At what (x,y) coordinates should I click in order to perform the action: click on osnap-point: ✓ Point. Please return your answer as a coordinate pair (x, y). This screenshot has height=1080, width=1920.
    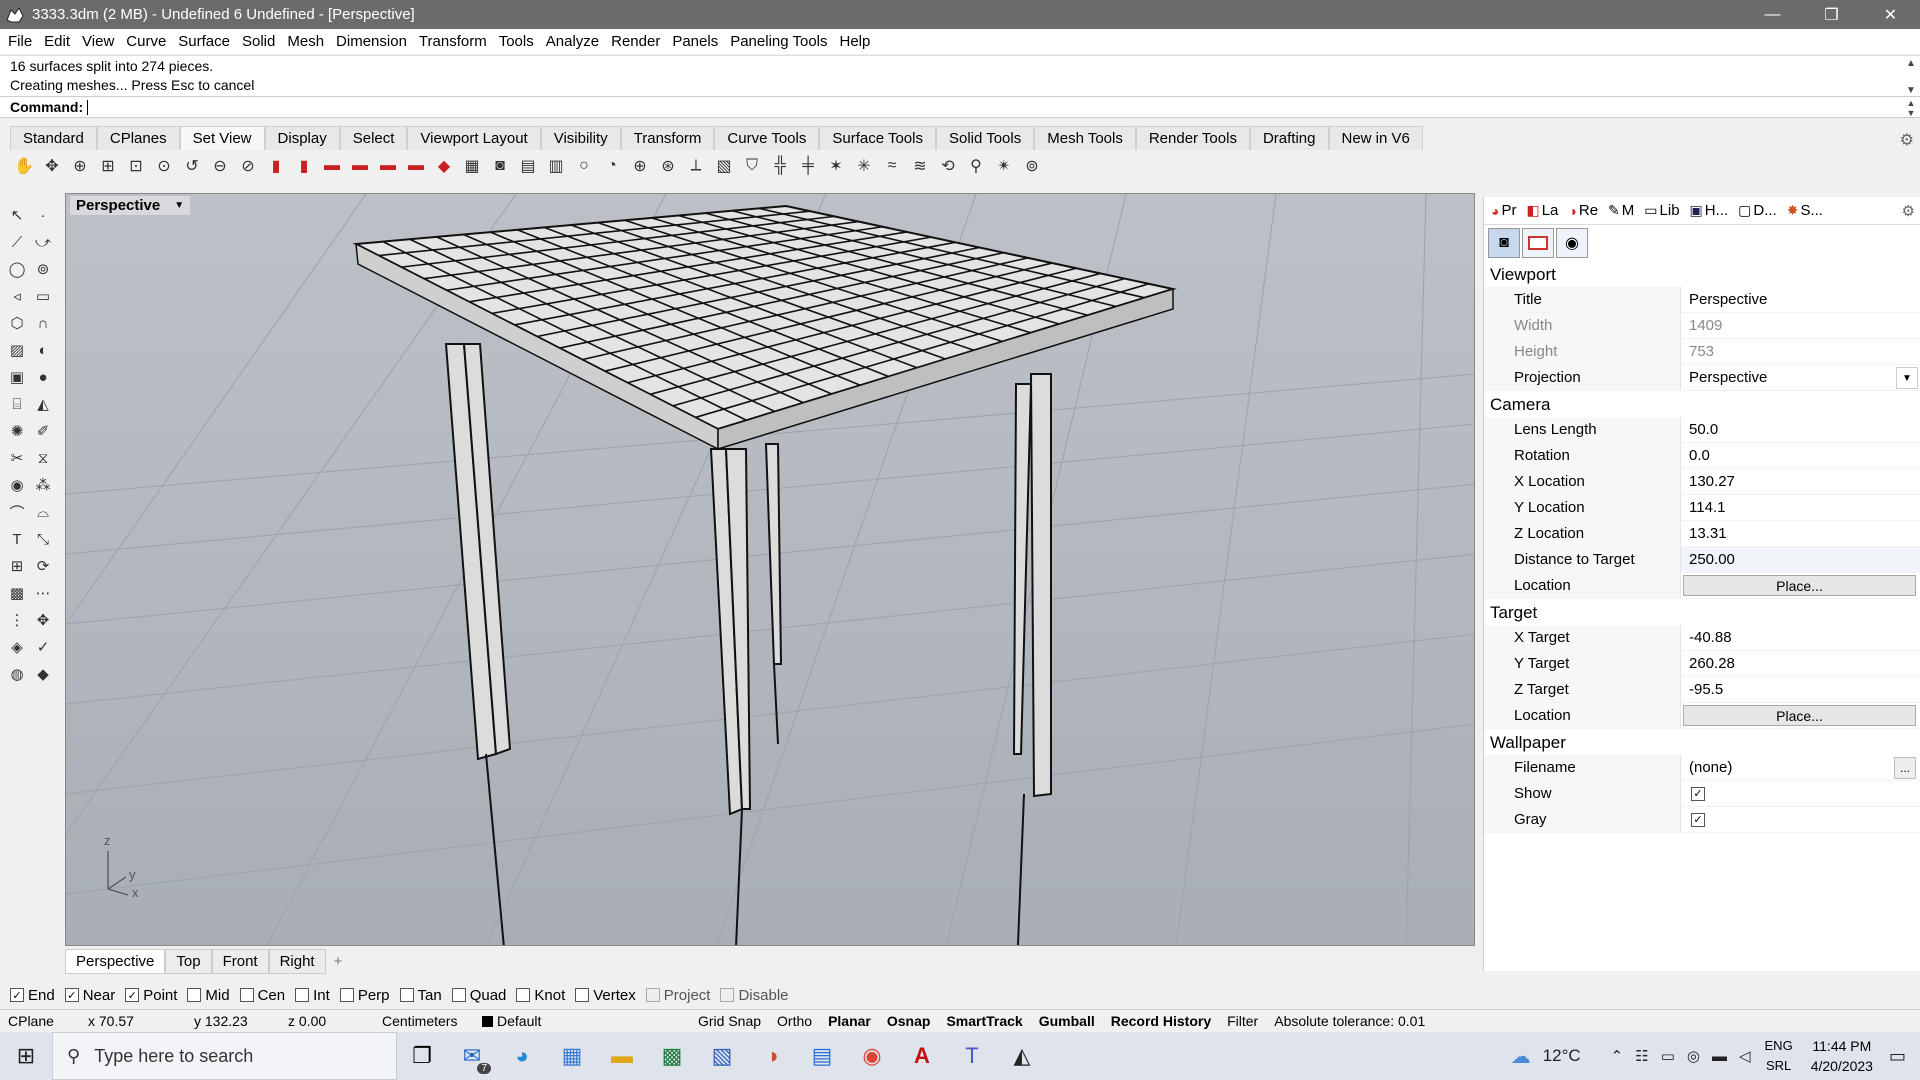
    Looking at the image, I should click on (151, 995).